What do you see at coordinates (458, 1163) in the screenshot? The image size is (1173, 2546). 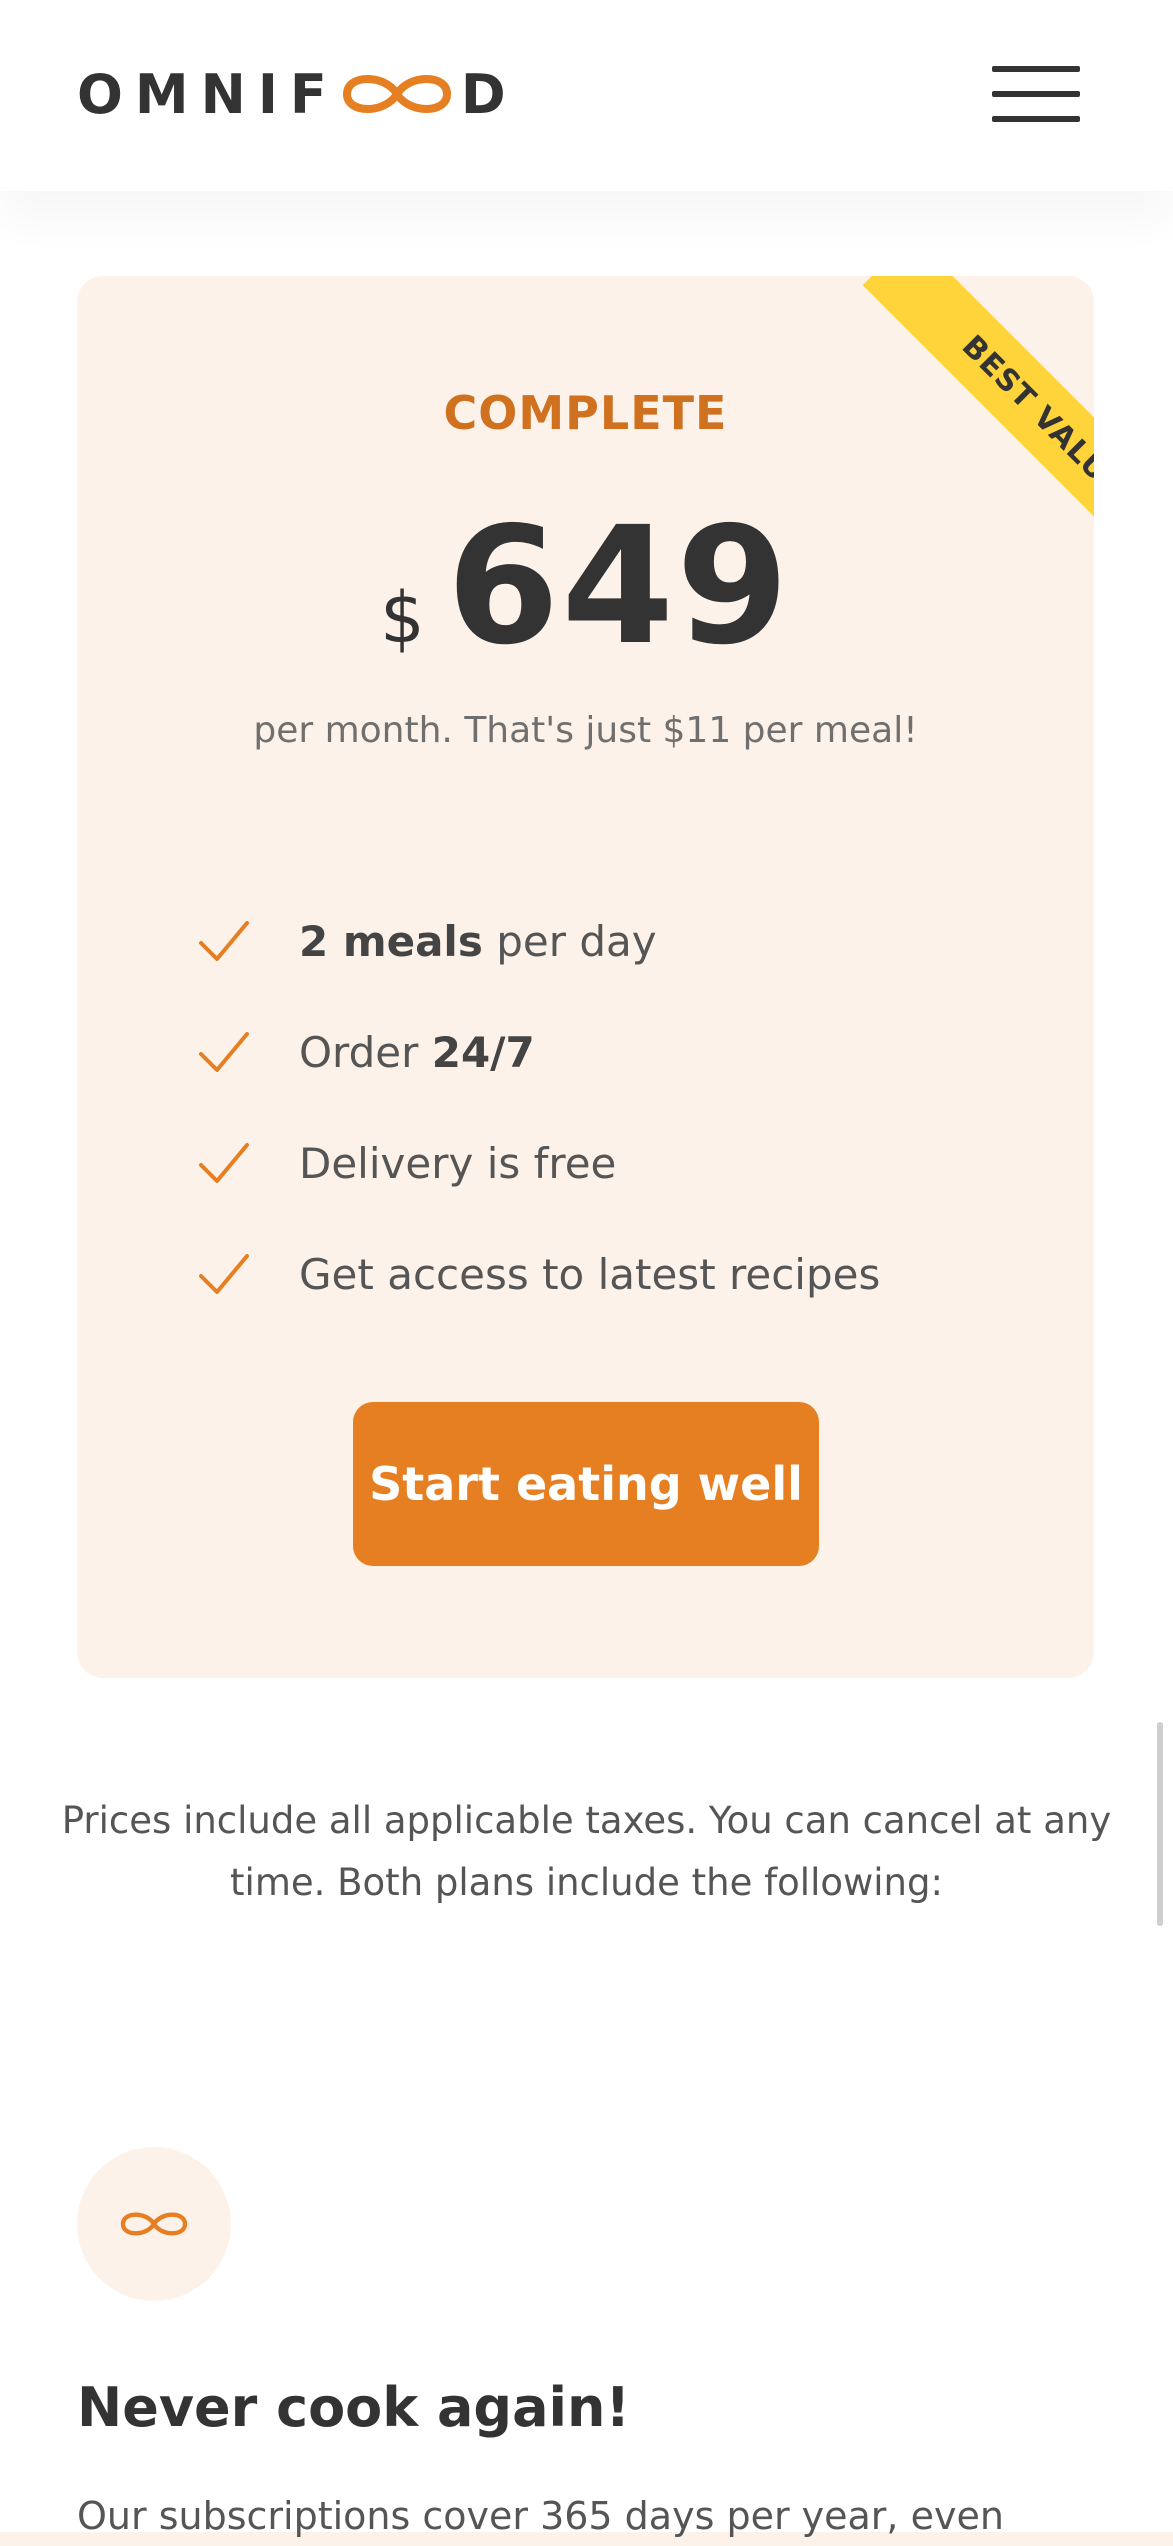 I see `feature-text: Delivery is free` at bounding box center [458, 1163].